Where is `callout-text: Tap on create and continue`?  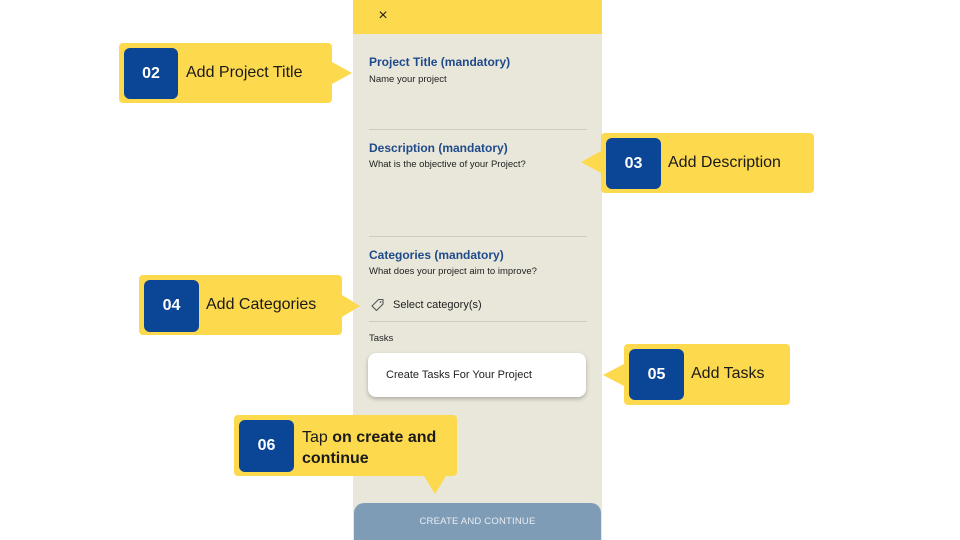
callout-text: Tap on create and continue is located at coordinates (376, 448).